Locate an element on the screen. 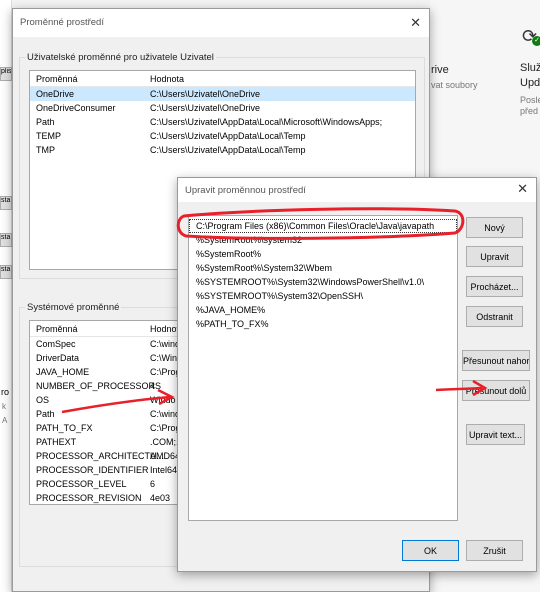 This screenshot has height=592, width=540. edit-button: Upravit is located at coordinates (494, 256).